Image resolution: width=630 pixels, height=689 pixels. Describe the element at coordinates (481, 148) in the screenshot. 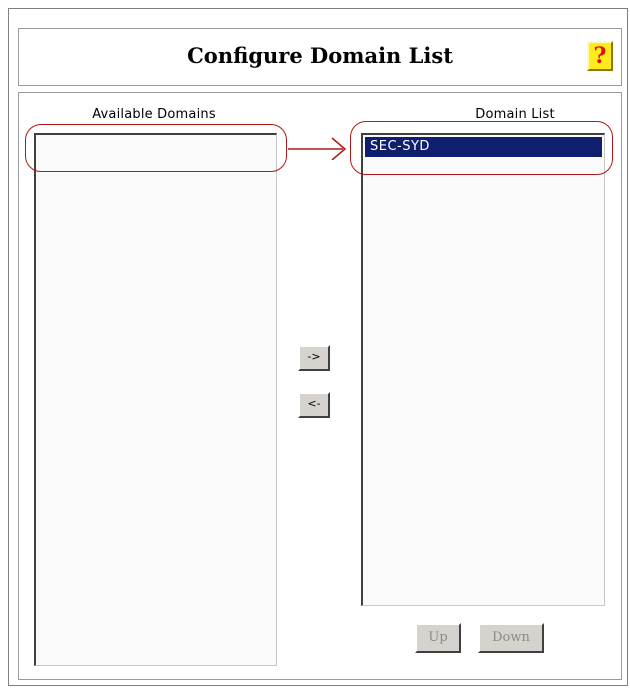

I see `domain-list-highlight` at that location.